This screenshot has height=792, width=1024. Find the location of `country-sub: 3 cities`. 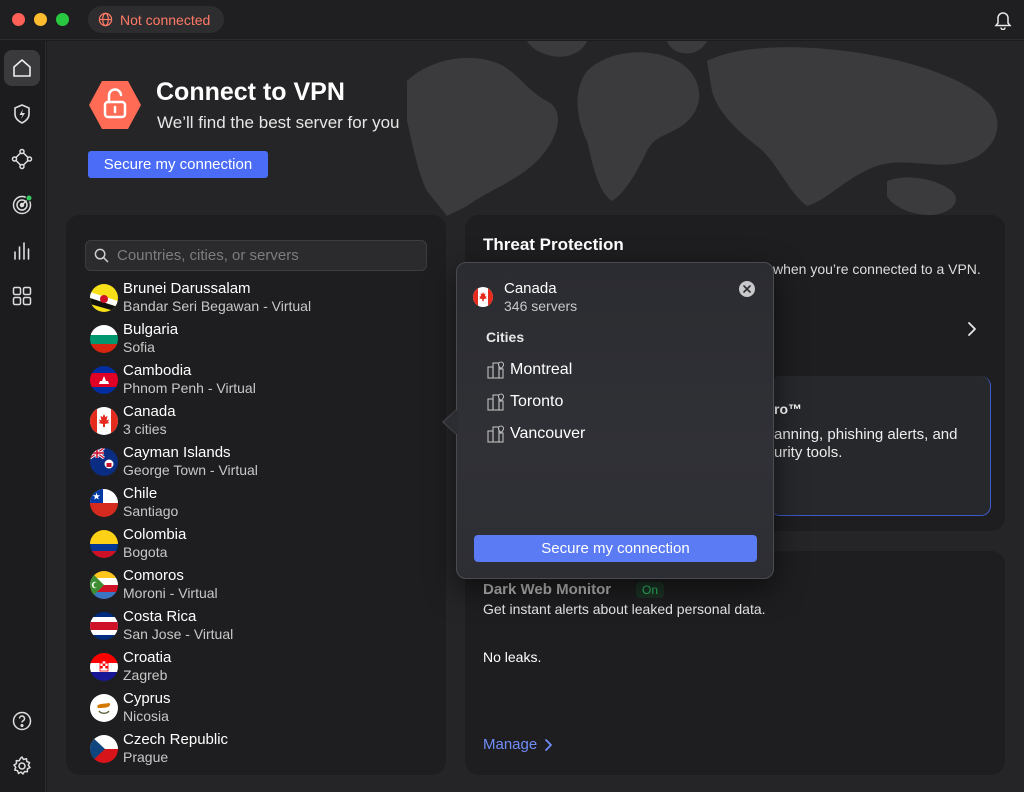

country-sub: 3 cities is located at coordinates (145, 429).